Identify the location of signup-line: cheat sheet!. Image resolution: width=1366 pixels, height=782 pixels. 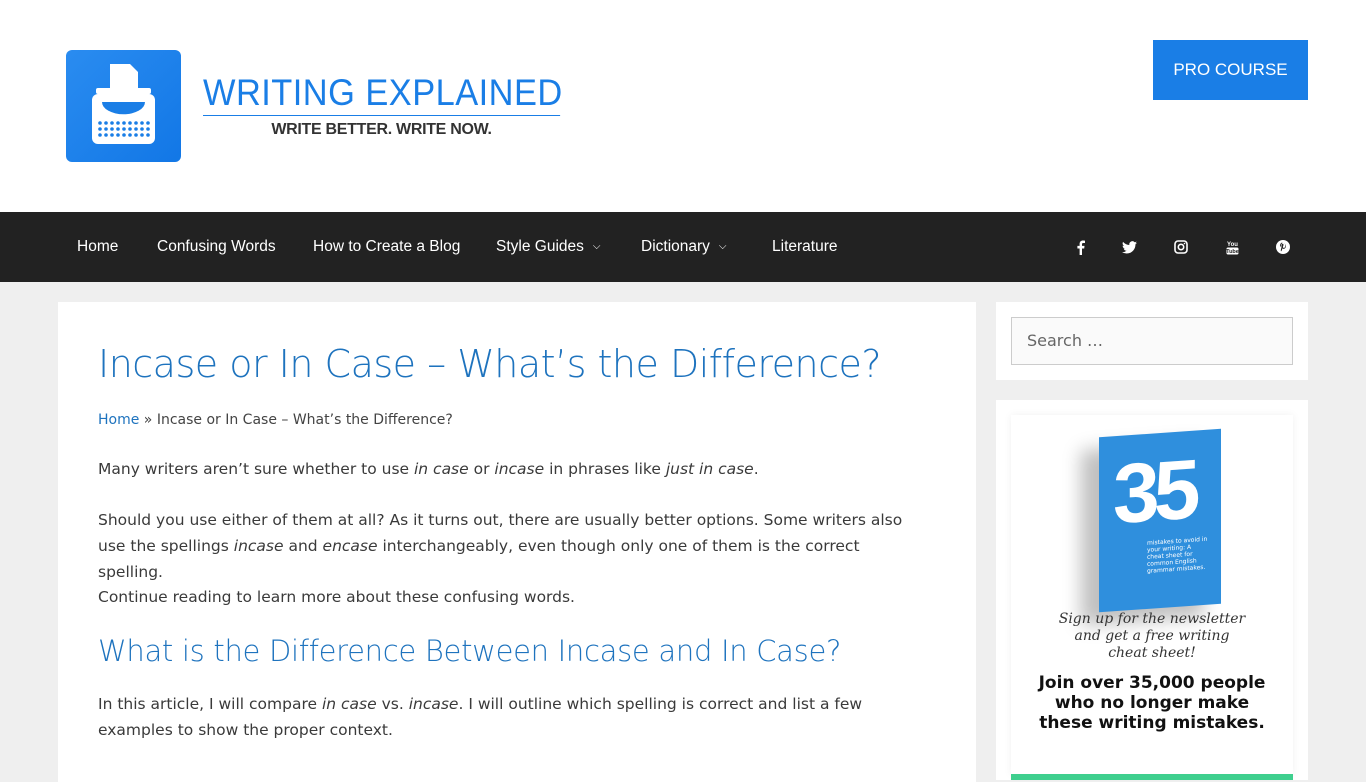
(1152, 653).